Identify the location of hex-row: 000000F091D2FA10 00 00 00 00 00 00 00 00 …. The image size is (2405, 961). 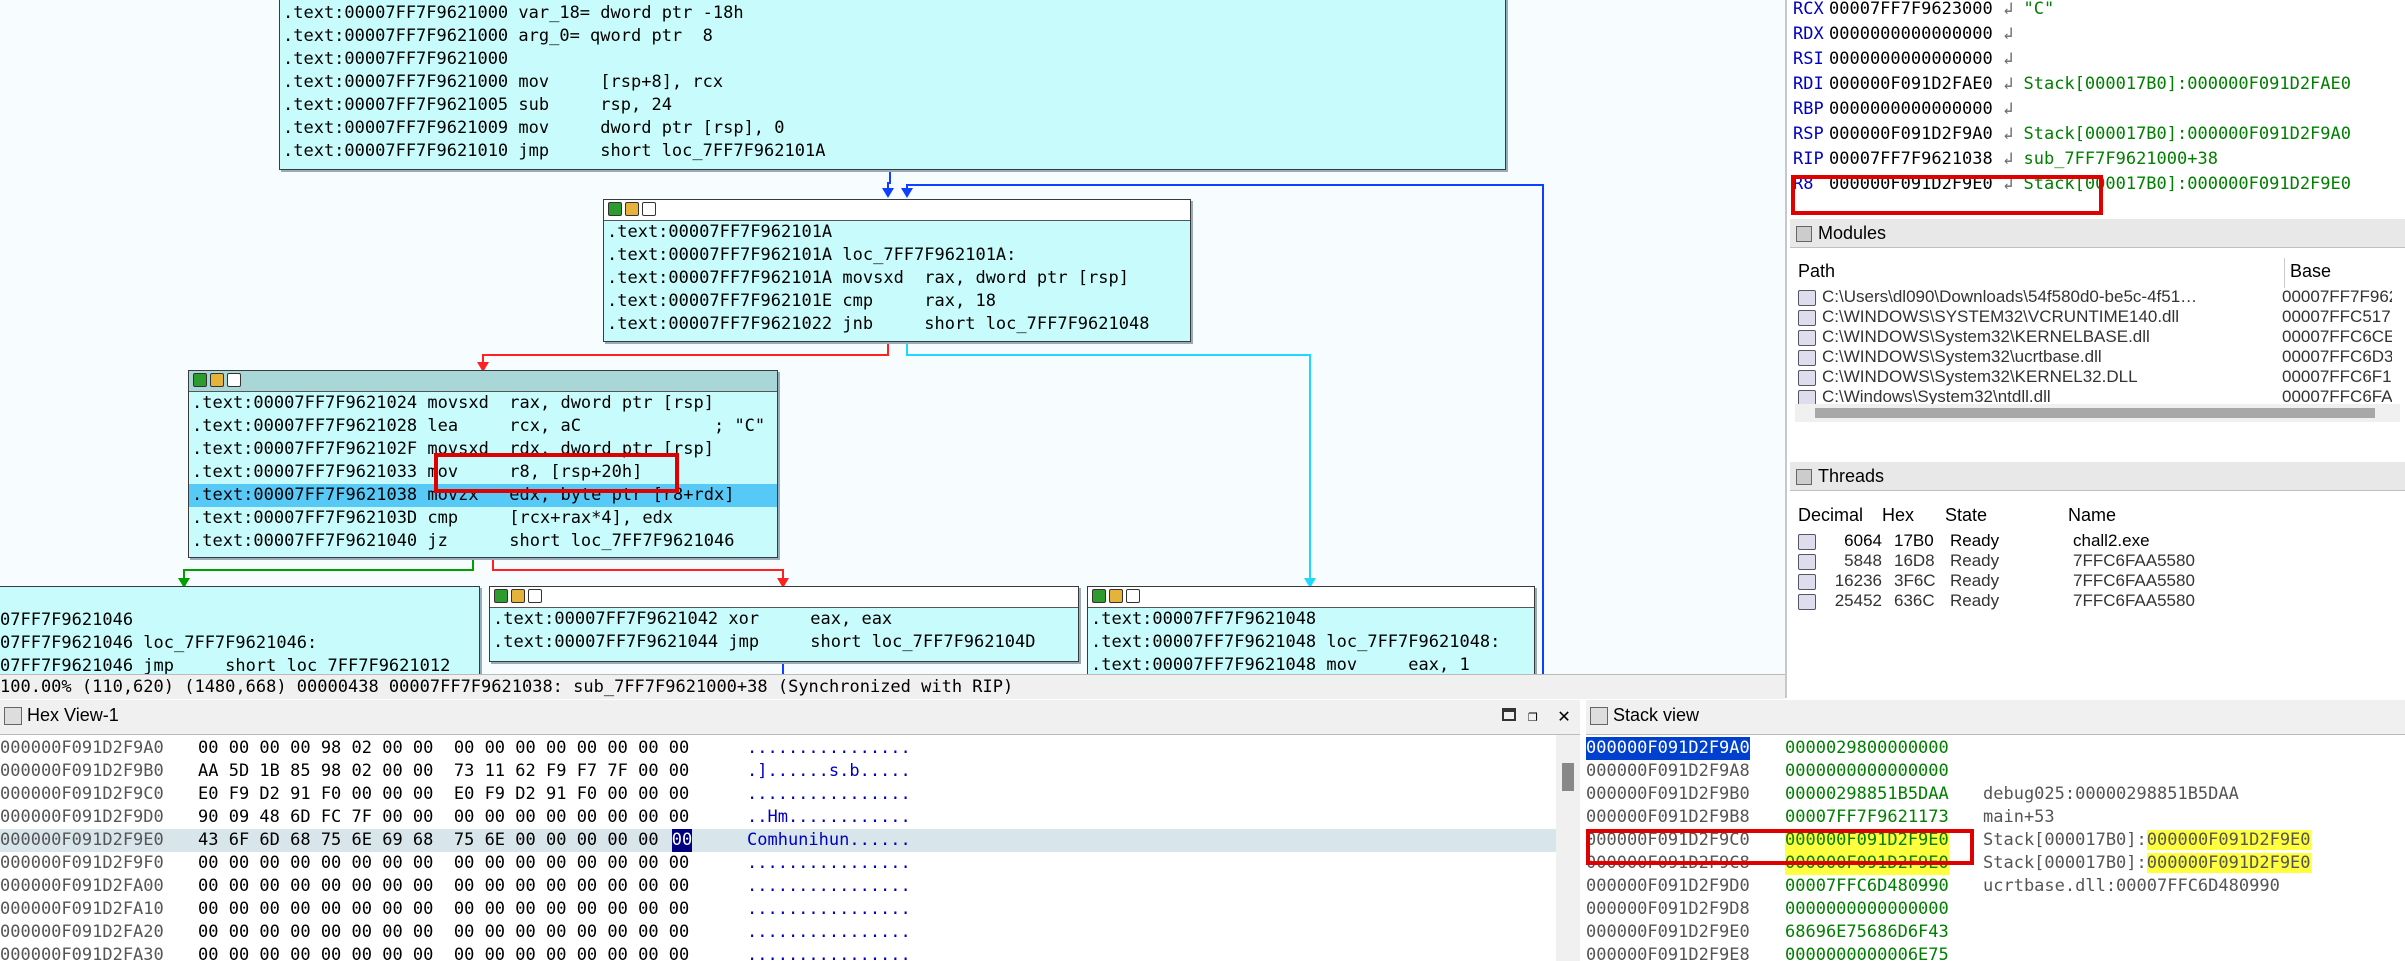
(778, 909).